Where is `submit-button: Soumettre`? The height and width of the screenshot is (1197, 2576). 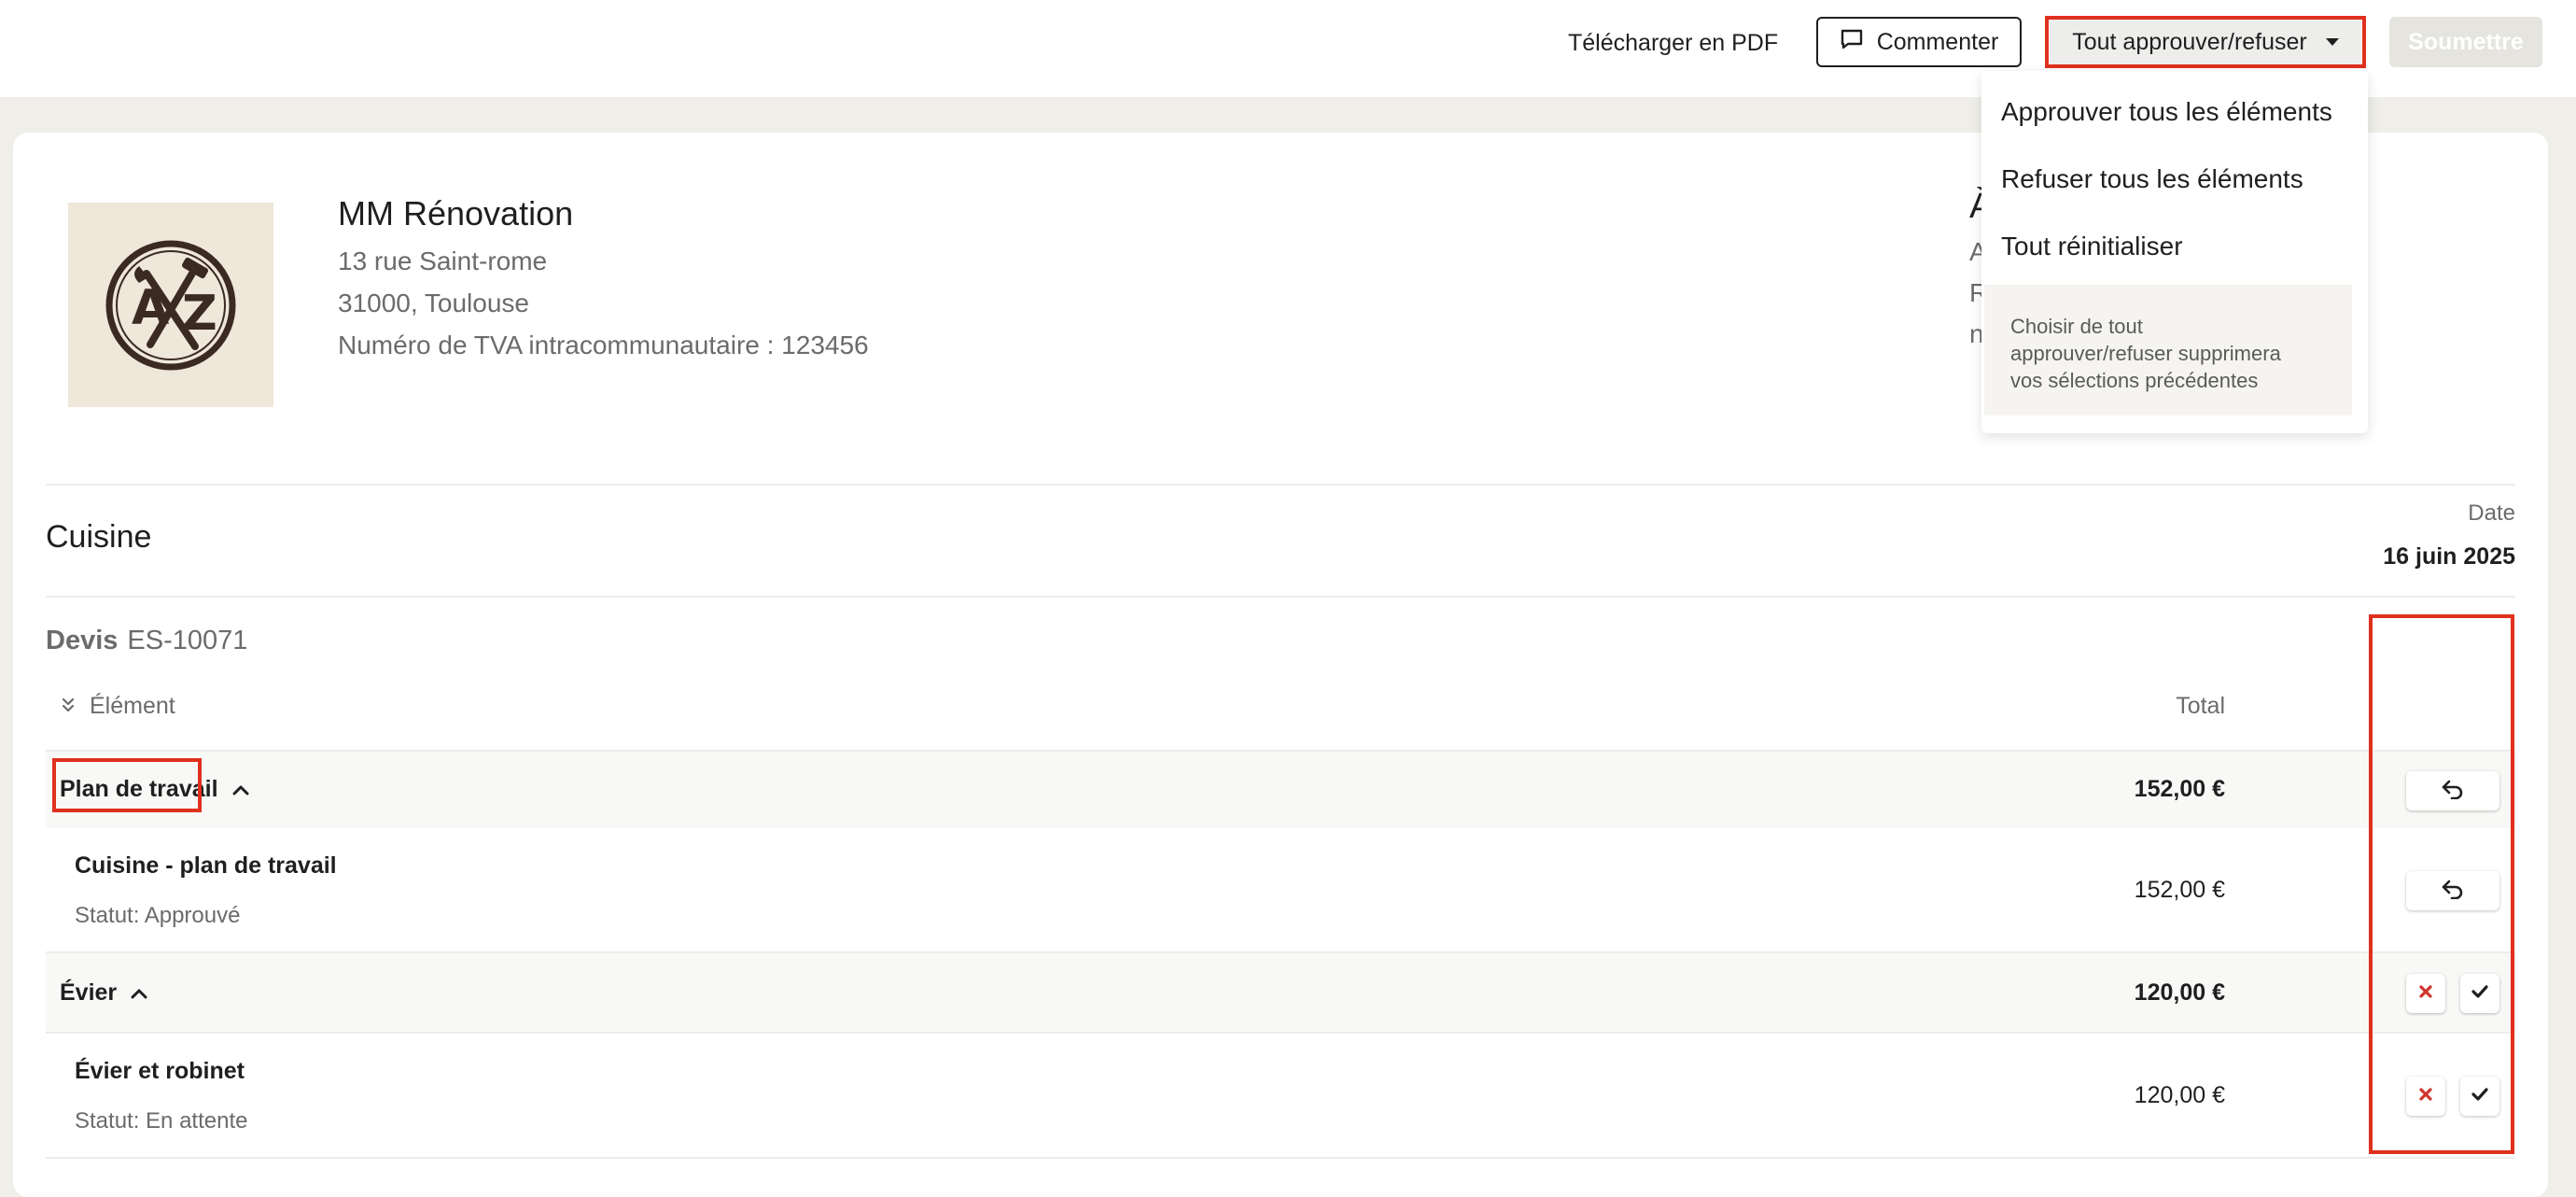
submit-button: Soumettre is located at coordinates (2465, 42).